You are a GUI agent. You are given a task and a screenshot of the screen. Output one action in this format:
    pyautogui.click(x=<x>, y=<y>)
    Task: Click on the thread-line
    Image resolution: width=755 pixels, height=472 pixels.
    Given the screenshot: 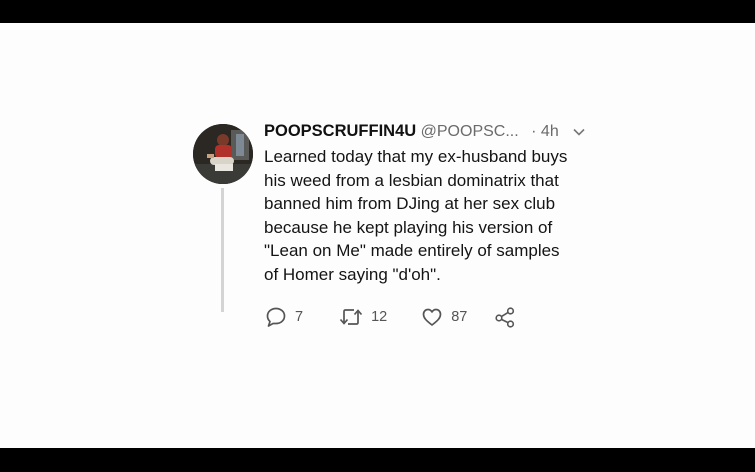 What is the action you would take?
    pyautogui.click(x=222, y=250)
    